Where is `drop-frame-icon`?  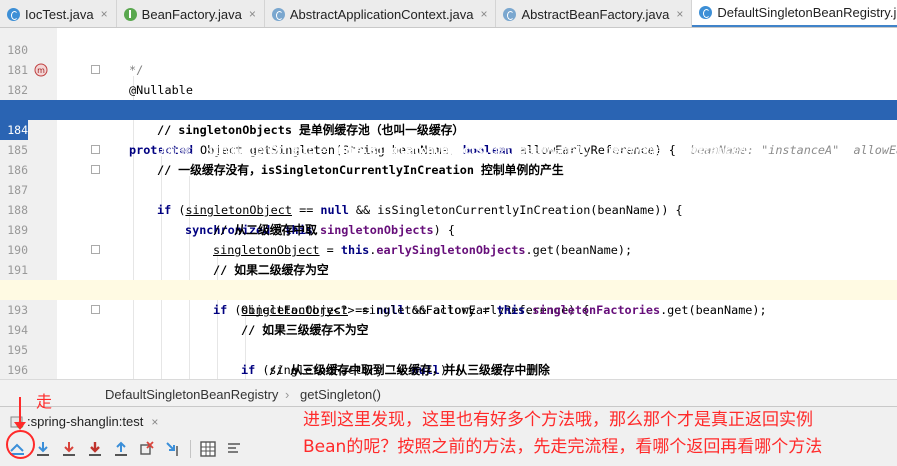
drop-frame-icon is located at coordinates (147, 448).